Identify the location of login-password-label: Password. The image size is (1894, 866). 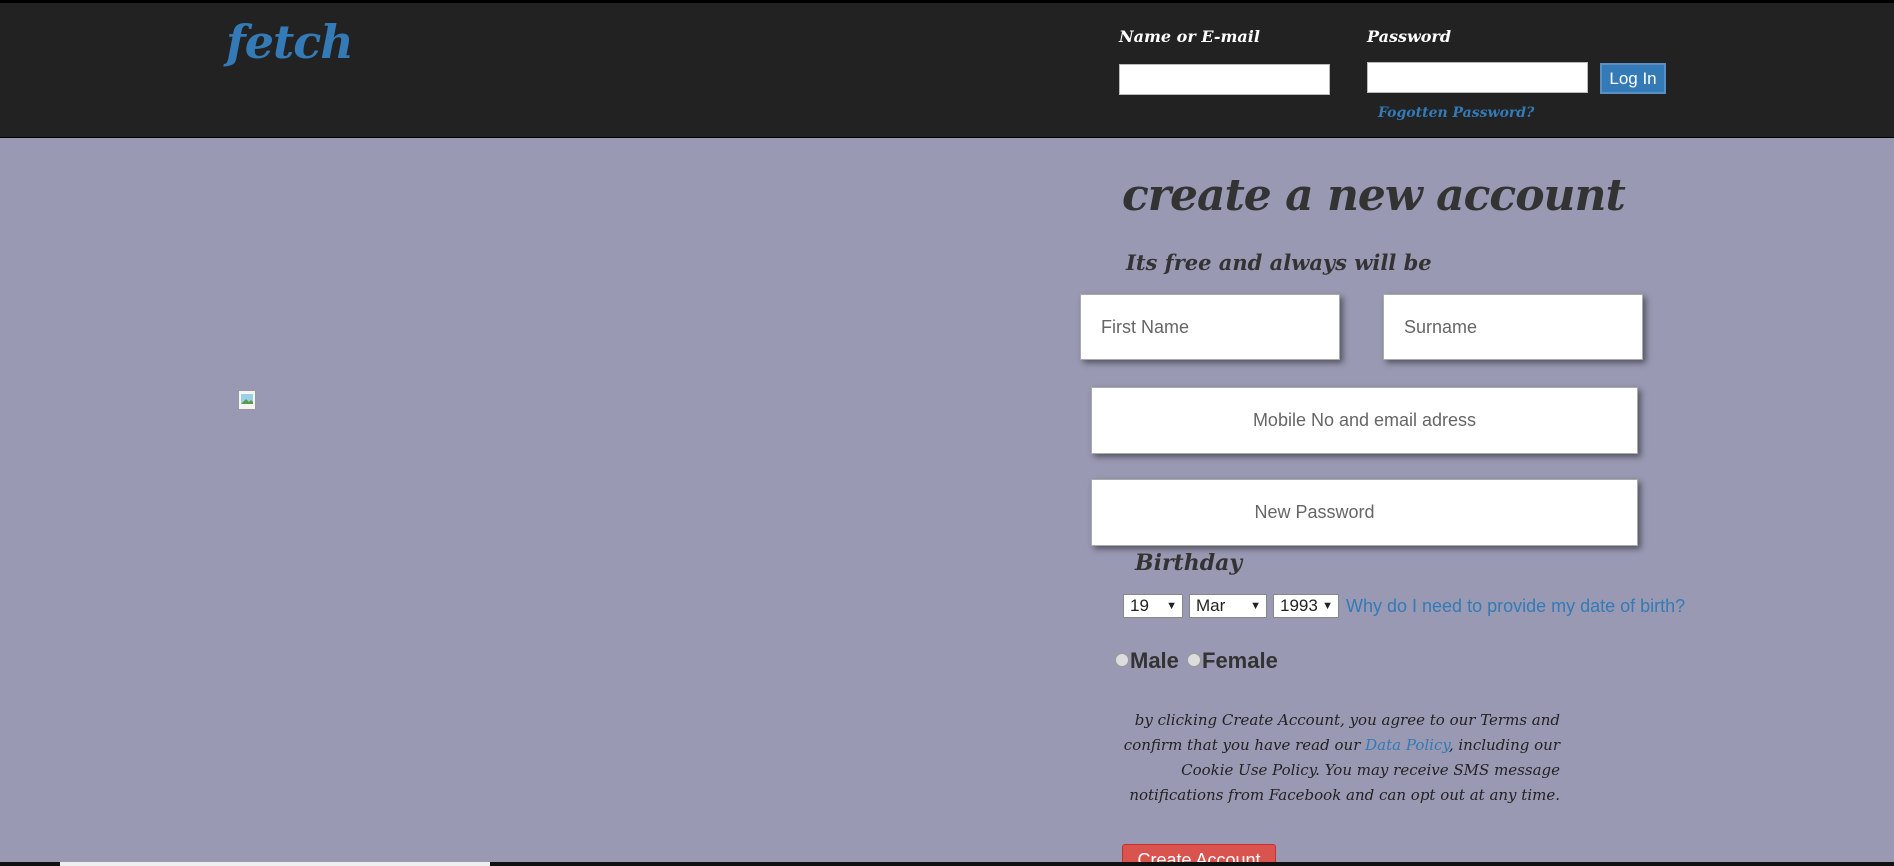
(1409, 36).